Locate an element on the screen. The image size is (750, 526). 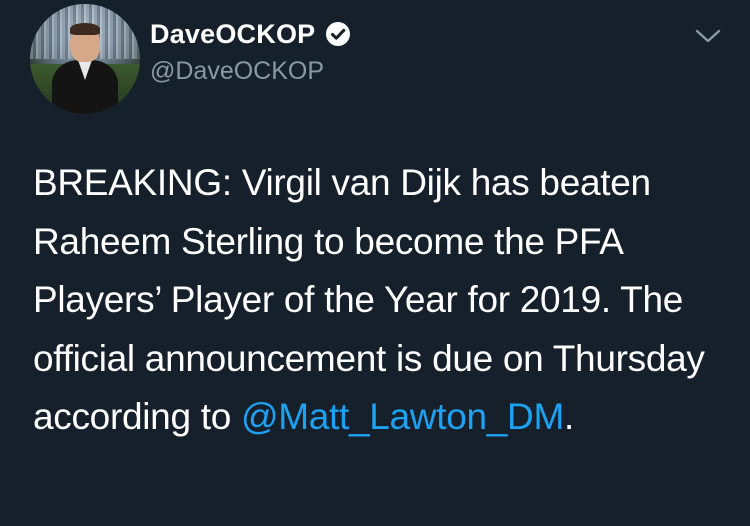
tweet-text-end: . is located at coordinates (568, 416).